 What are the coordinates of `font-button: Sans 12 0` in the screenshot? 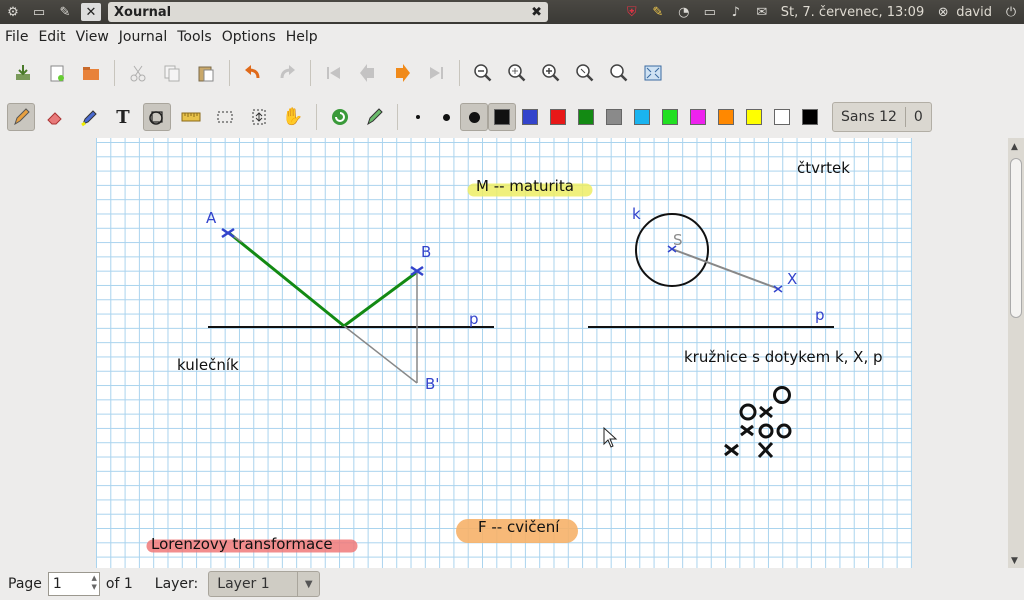 It's located at (882, 117).